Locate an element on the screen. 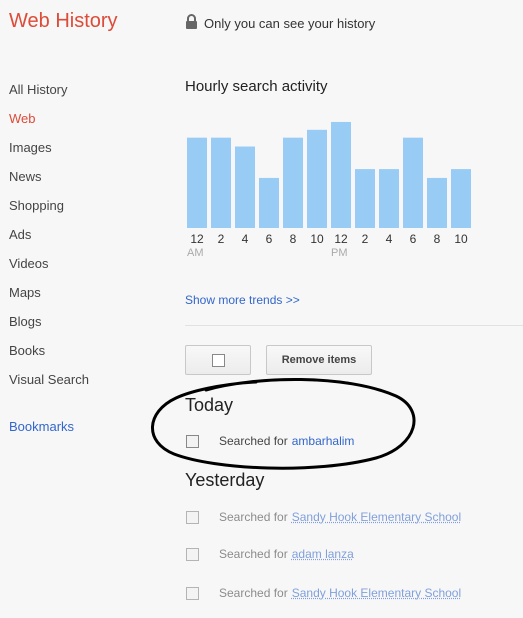  sidebar-item-news: News is located at coordinates (89, 183).